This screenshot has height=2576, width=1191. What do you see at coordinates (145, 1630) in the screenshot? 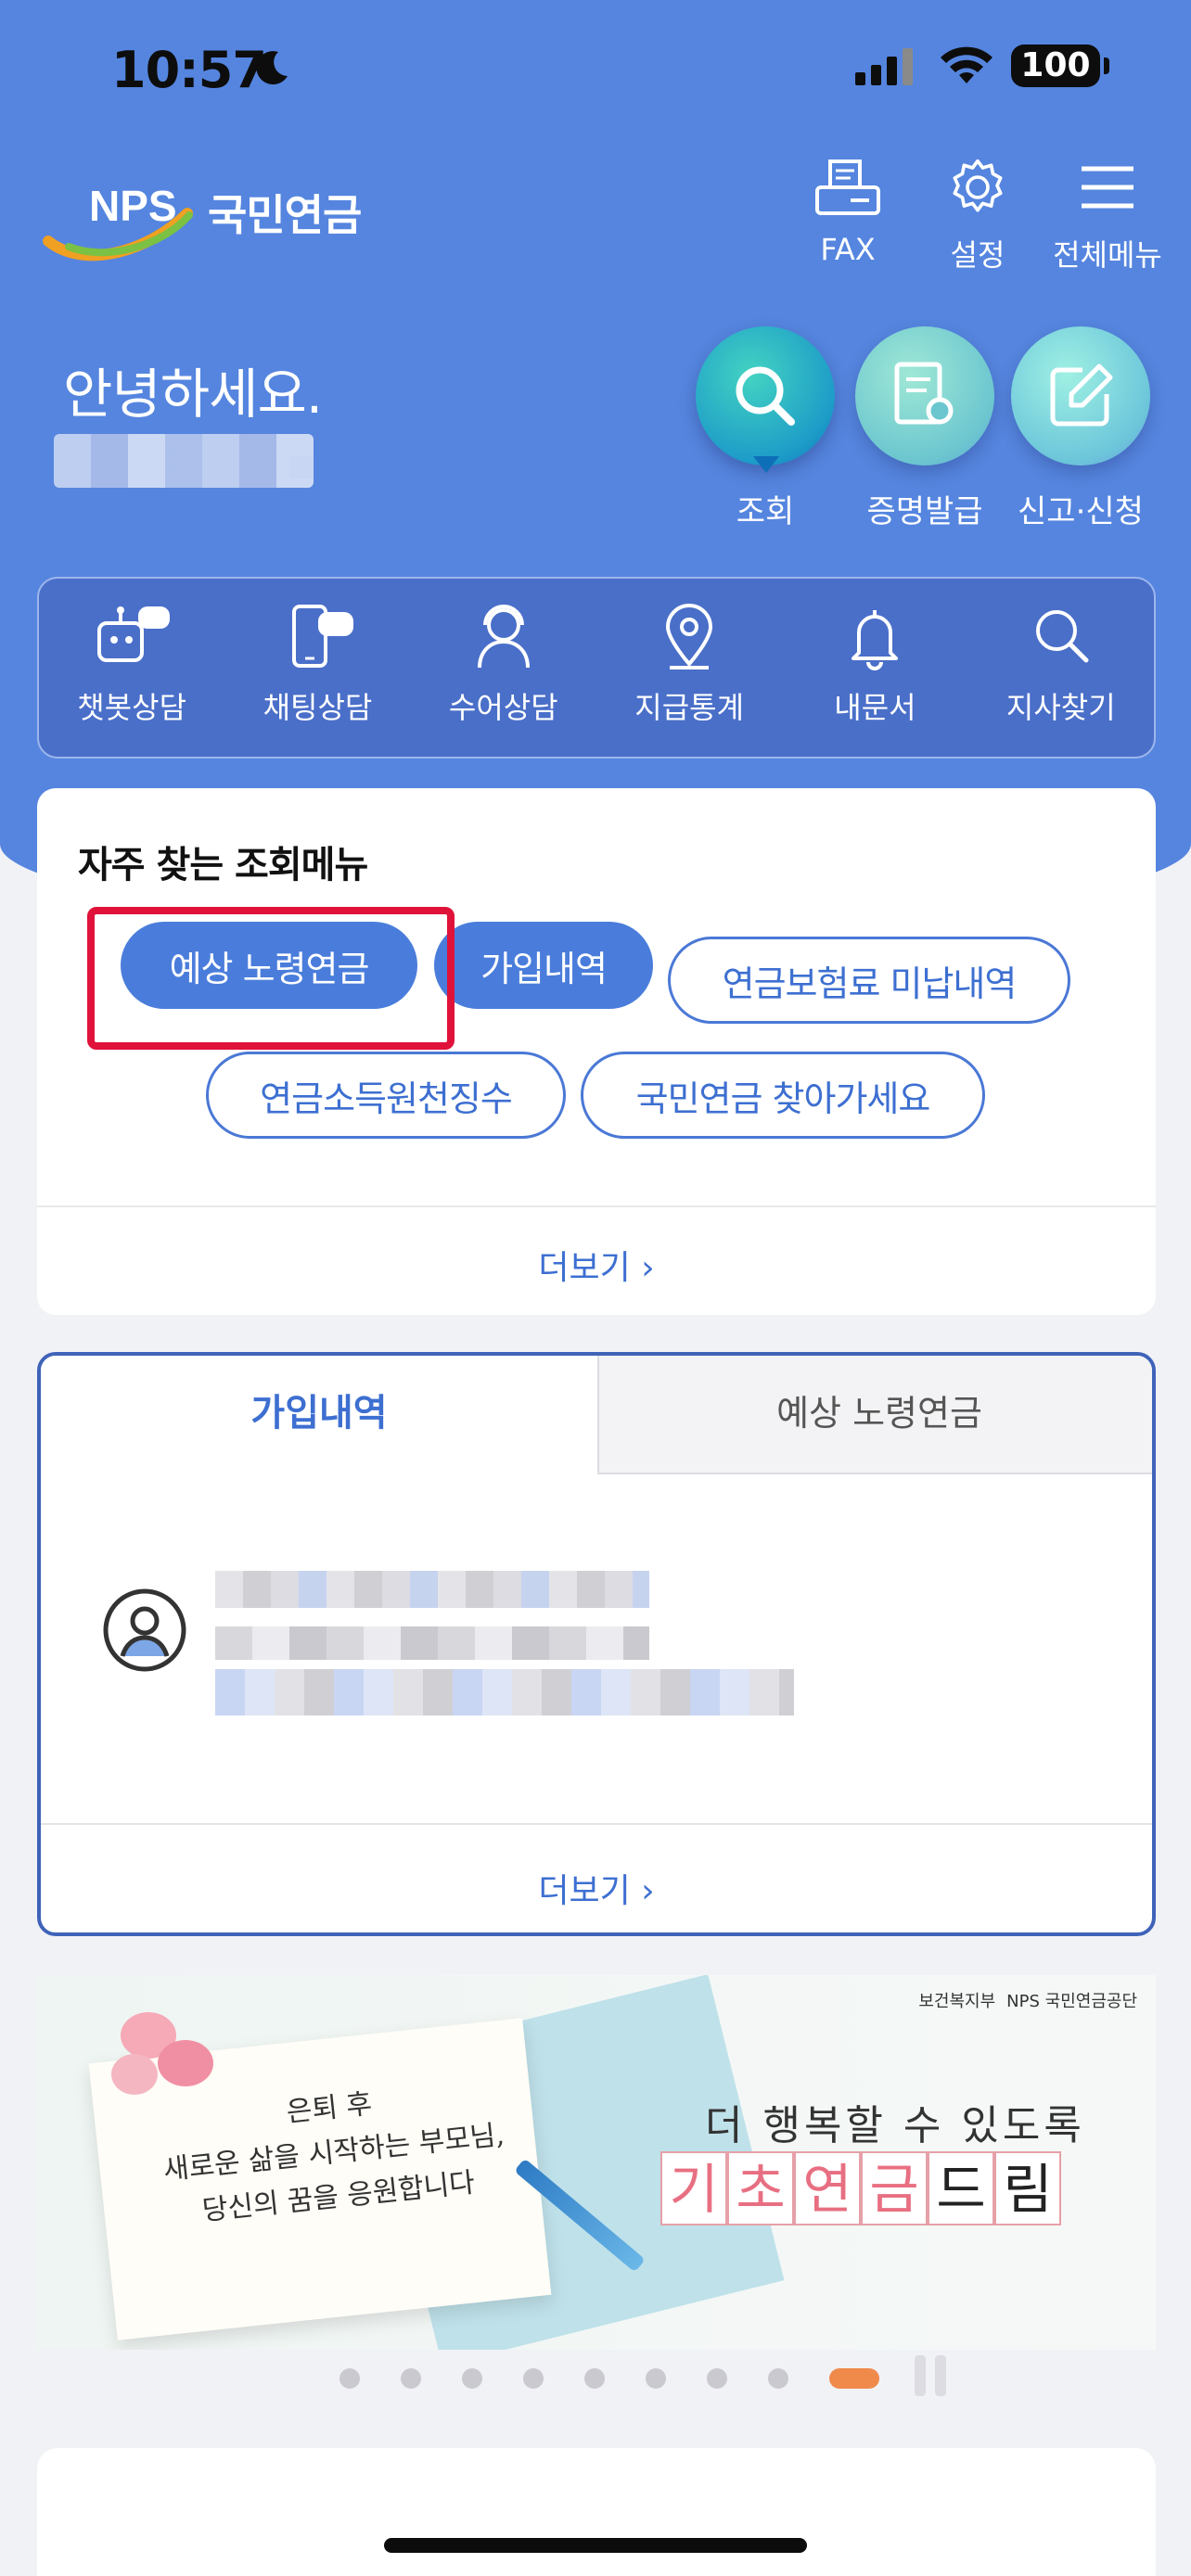
I see `avatar-icon` at bounding box center [145, 1630].